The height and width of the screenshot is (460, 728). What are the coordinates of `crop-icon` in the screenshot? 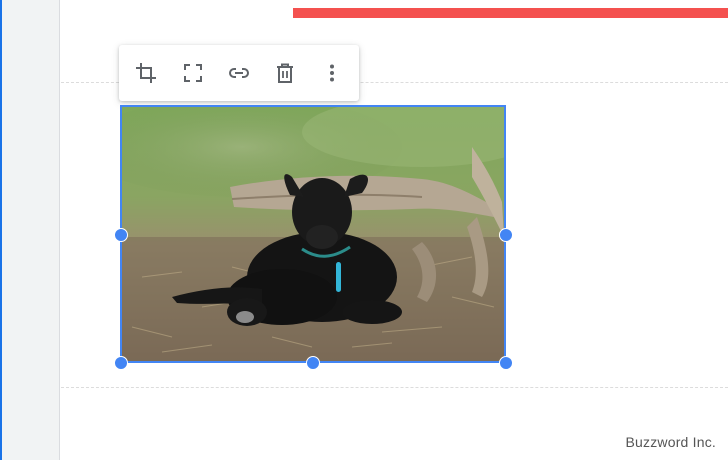 It's located at (146, 73).